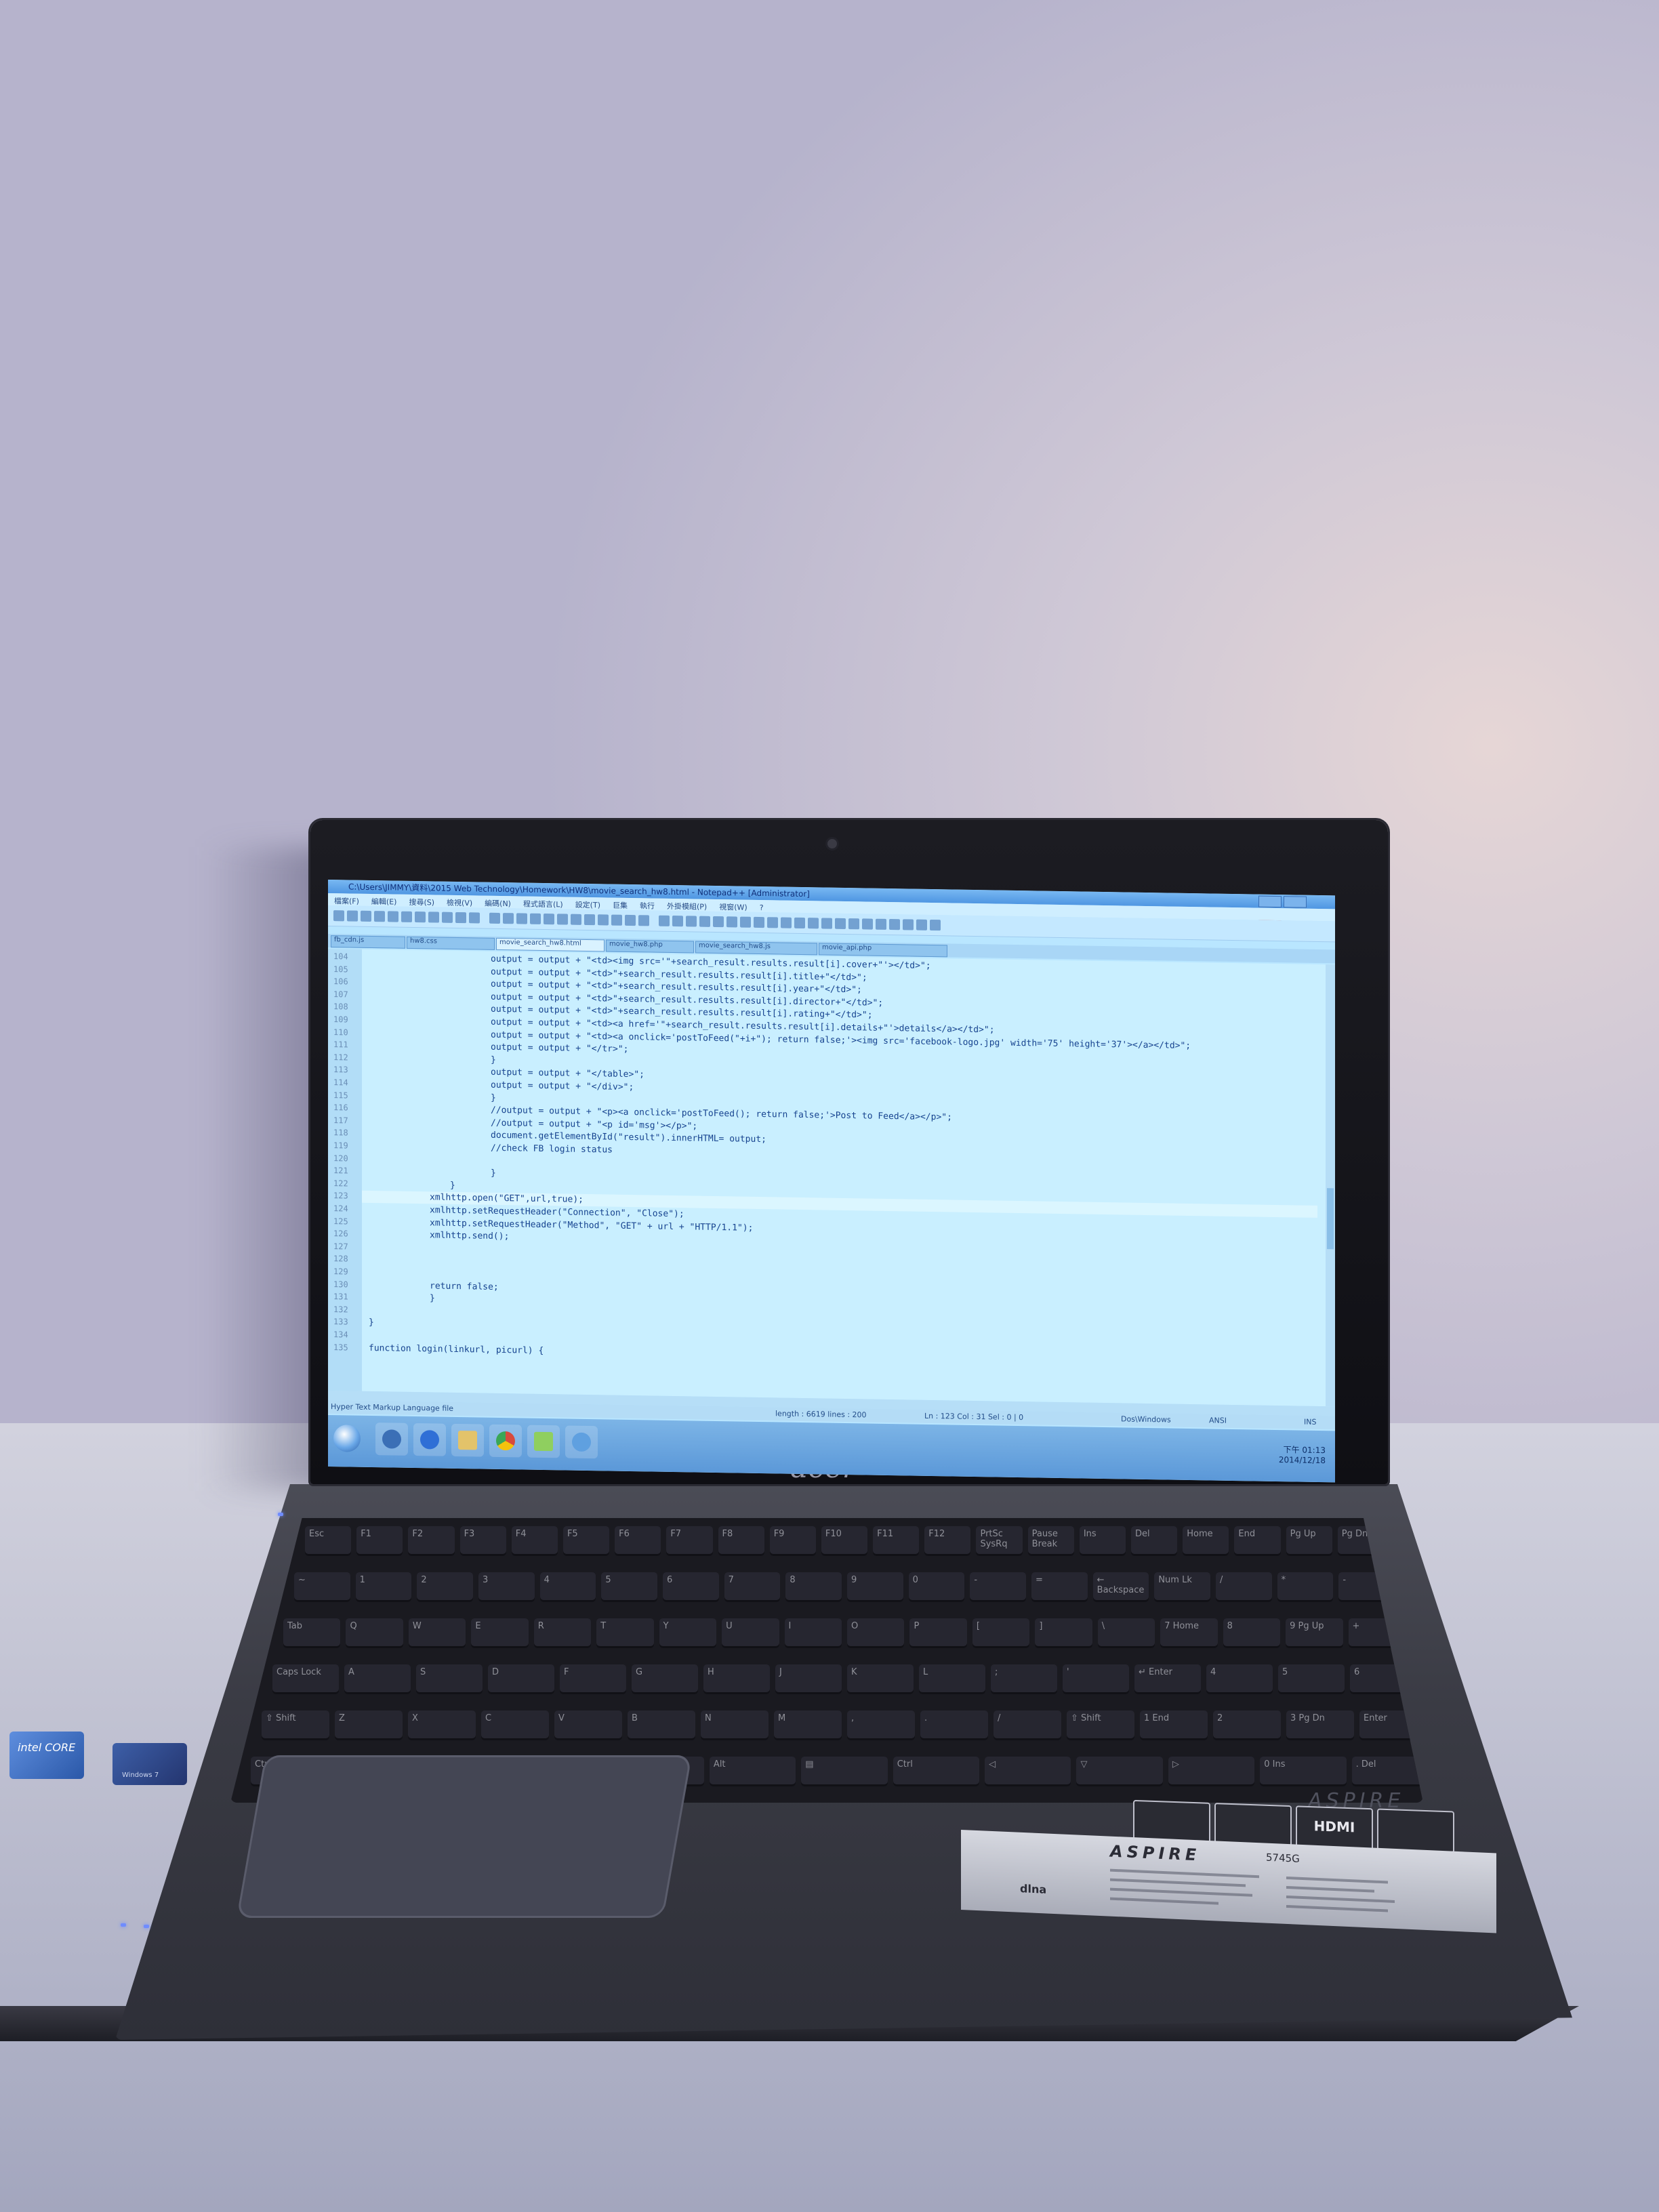 This screenshot has width=1659, height=2212. I want to click on keyboard-key: F9, so click(792, 1541).